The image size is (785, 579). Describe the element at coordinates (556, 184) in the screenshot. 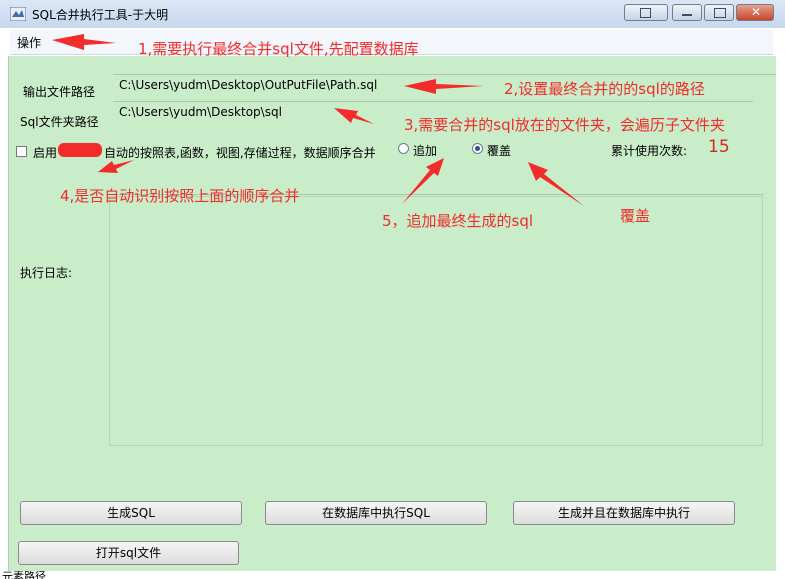

I see `arrow-6-icon` at that location.